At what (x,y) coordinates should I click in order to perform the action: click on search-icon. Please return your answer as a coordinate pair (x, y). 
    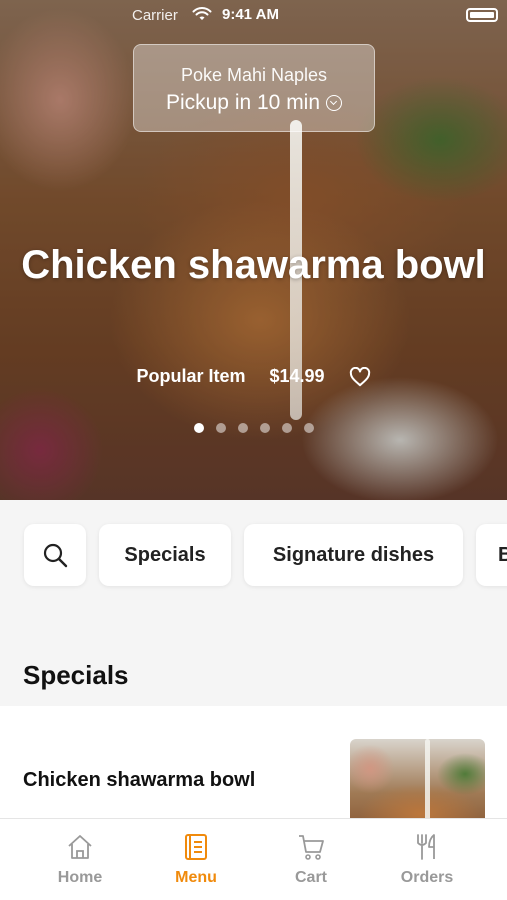
    Looking at the image, I should click on (55, 555).